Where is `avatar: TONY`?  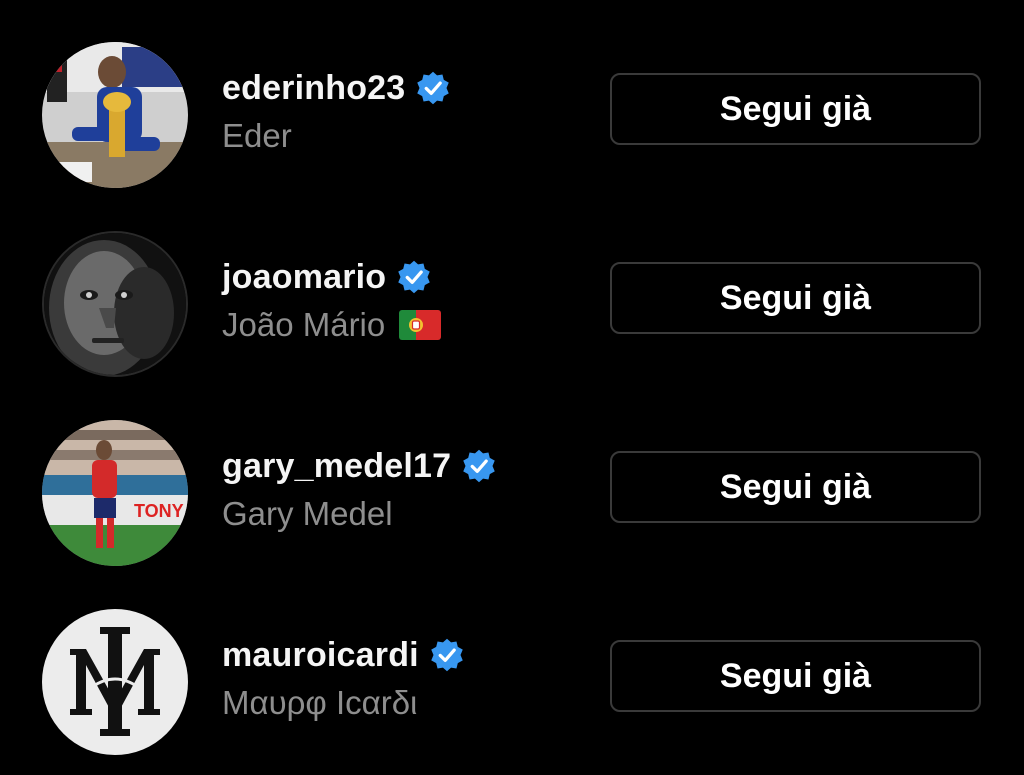 avatar: TONY is located at coordinates (115, 493).